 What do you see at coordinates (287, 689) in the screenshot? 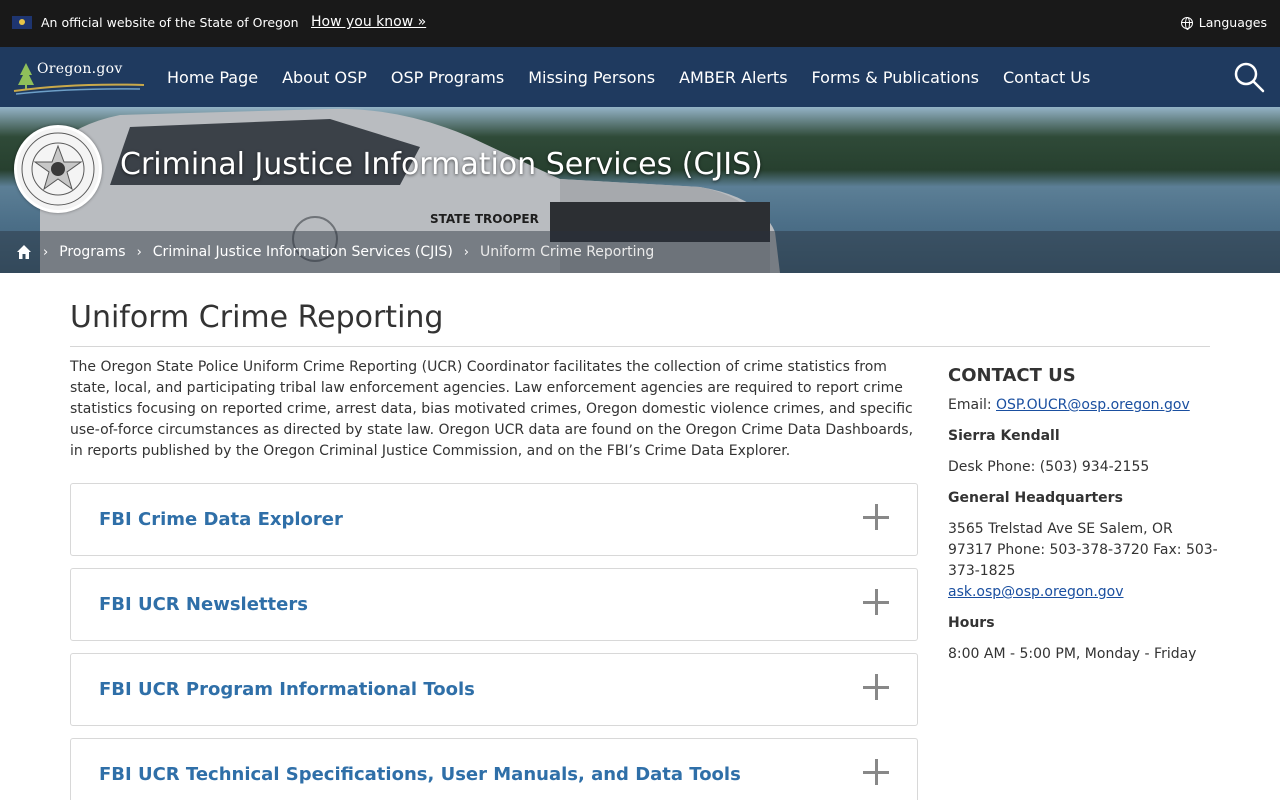
I see `accordion-label: FBI UCR Program Informational Tools` at bounding box center [287, 689].